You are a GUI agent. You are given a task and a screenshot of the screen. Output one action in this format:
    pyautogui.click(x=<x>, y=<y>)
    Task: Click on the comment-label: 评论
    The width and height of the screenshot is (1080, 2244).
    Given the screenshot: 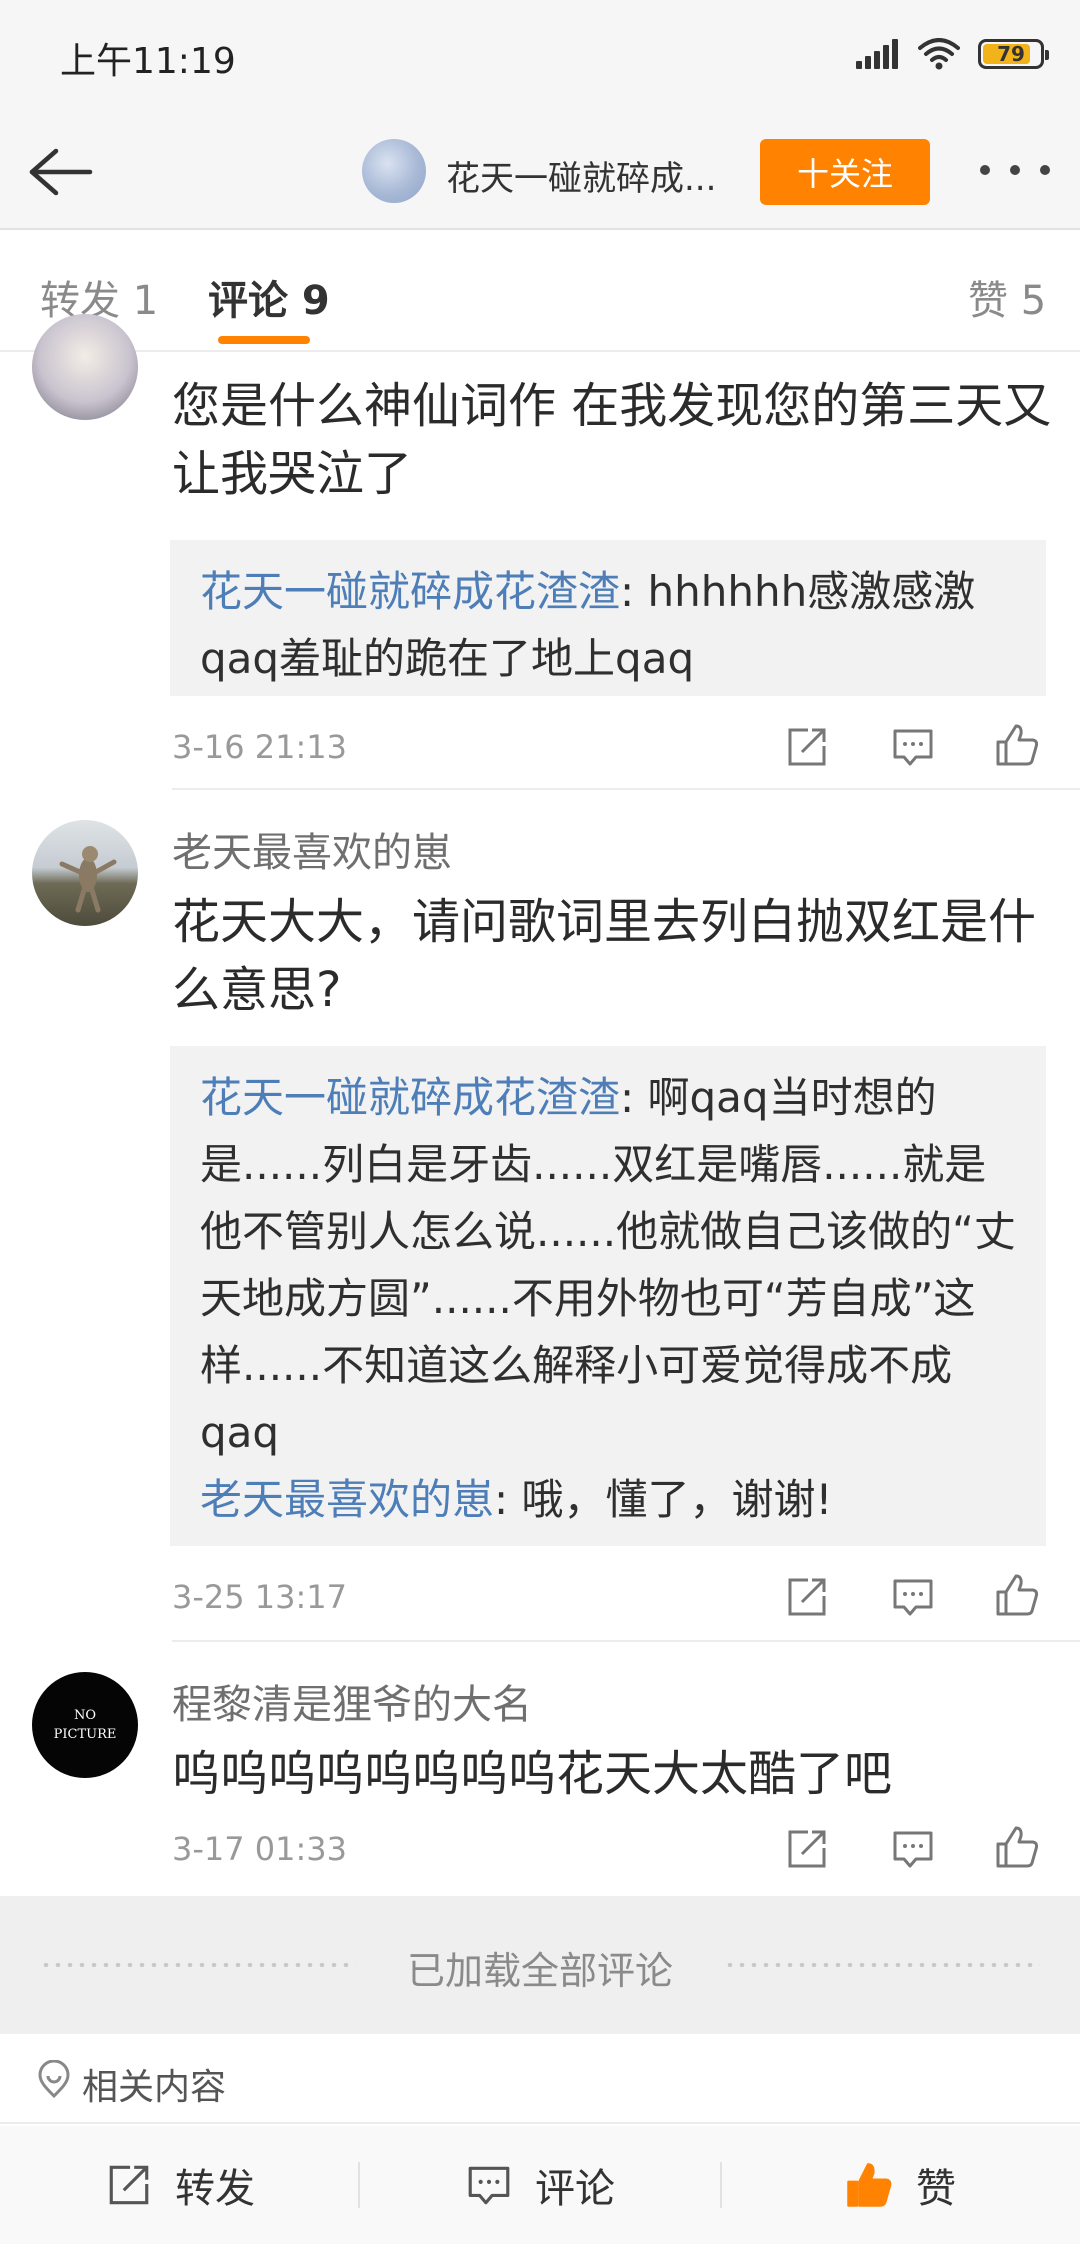 What is the action you would take?
    pyautogui.click(x=575, y=2189)
    